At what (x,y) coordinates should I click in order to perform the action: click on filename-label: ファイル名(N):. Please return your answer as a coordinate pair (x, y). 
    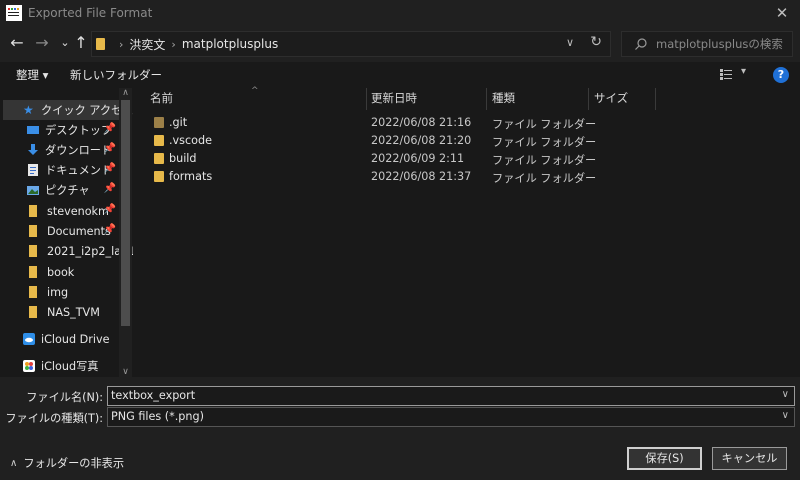
    Looking at the image, I should click on (64, 397).